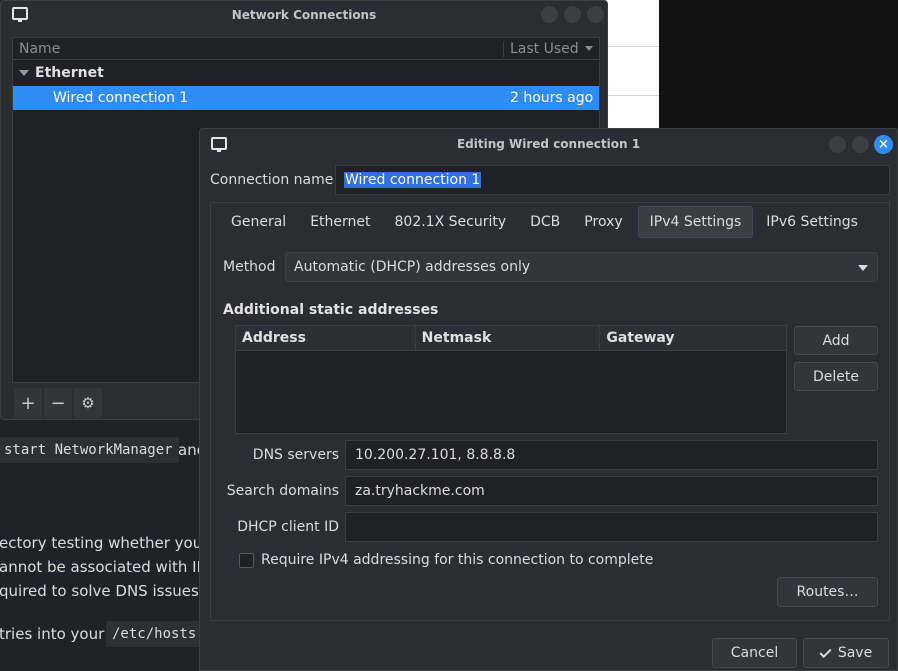  What do you see at coordinates (88, 403) in the screenshot?
I see `gear-icon: ⚙` at bounding box center [88, 403].